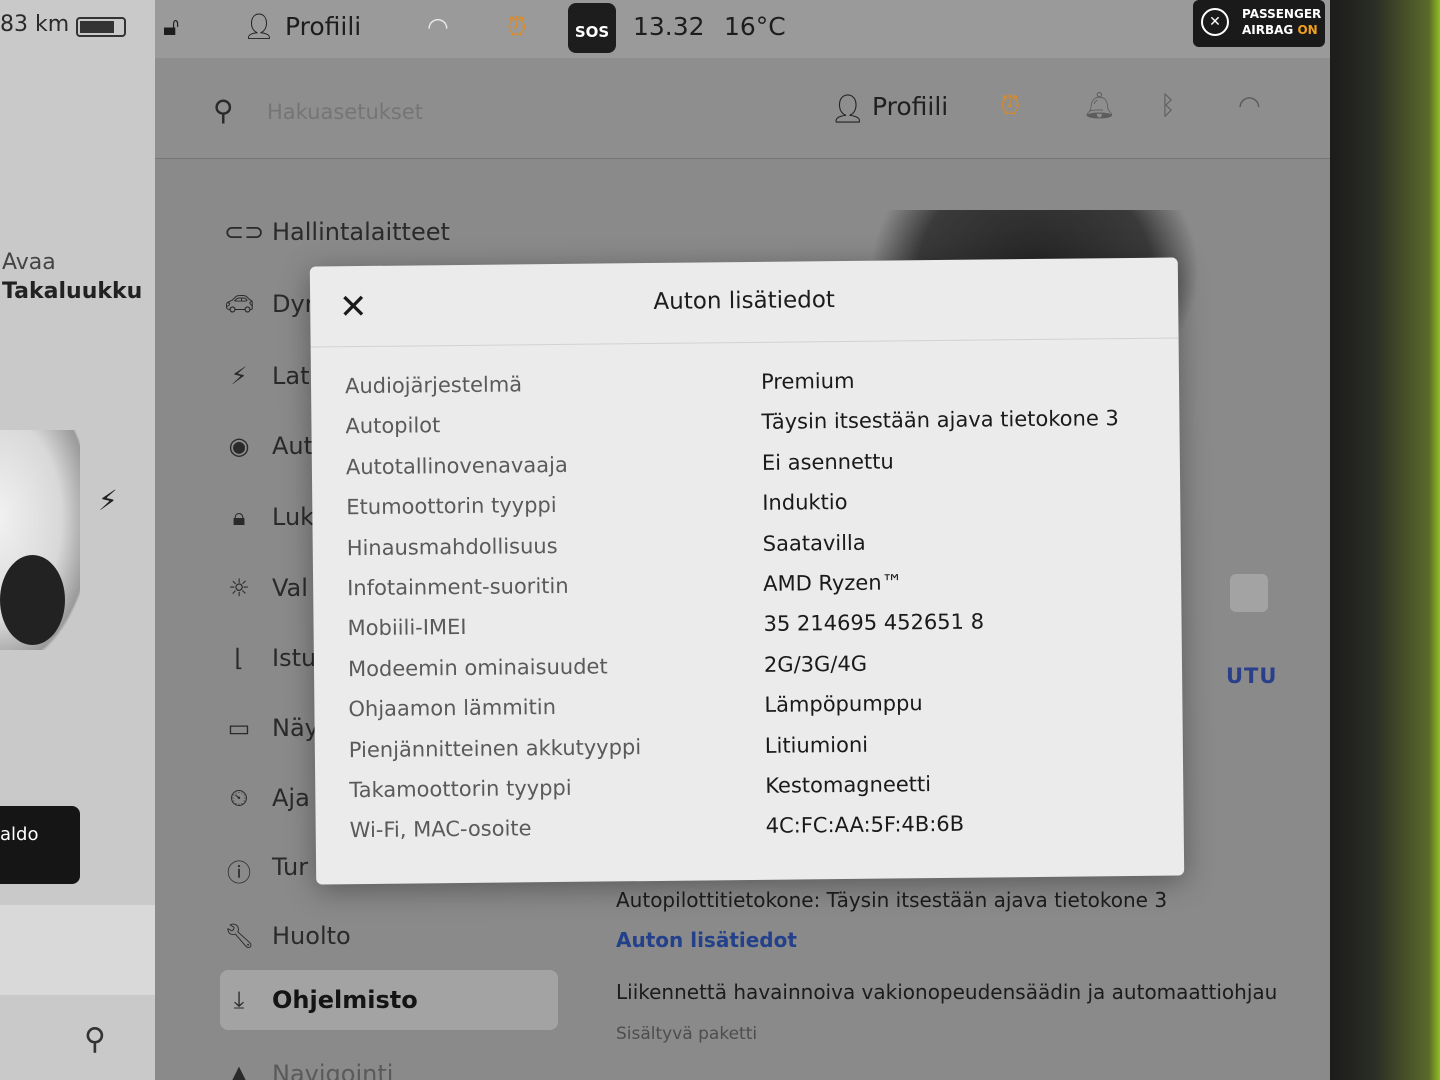  What do you see at coordinates (814, 543) in the screenshot?
I see `spec-value: Saatavilla` at bounding box center [814, 543].